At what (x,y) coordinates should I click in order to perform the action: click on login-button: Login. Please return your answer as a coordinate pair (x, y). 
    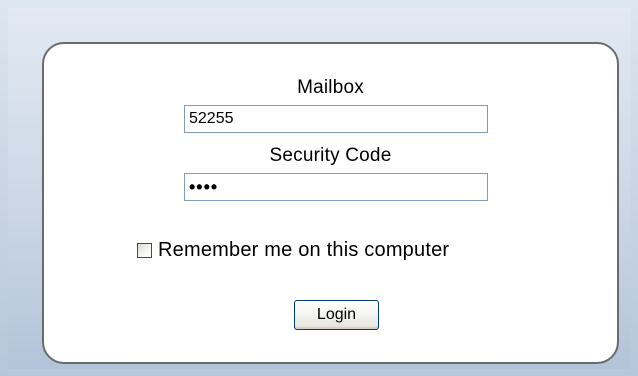
    Looking at the image, I should click on (336, 315).